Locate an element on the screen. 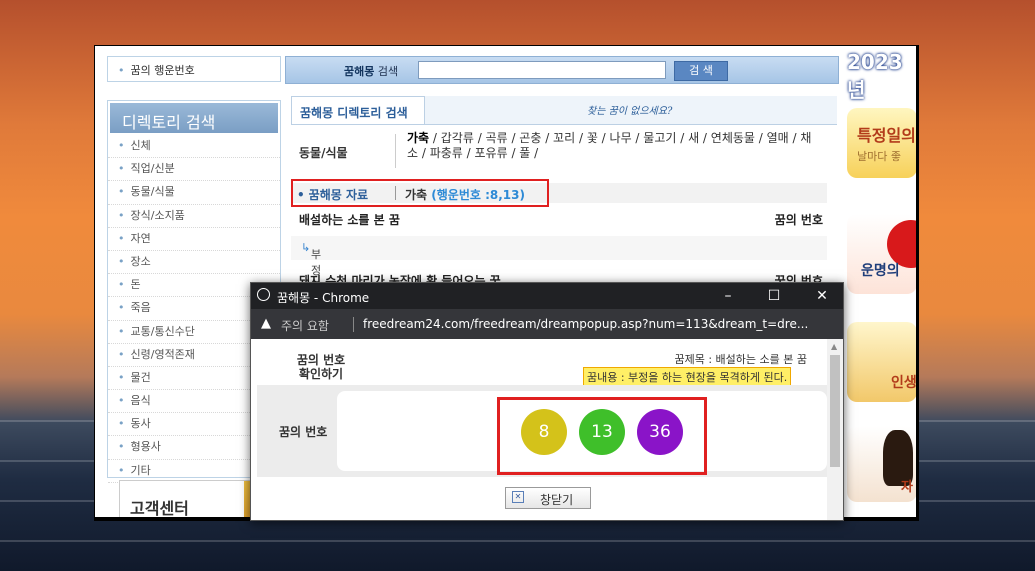 Image resolution: width=1035 pixels, height=571 pixels. missing-dream-link: 찾는 꿈이 없으세요? is located at coordinates (629, 109).